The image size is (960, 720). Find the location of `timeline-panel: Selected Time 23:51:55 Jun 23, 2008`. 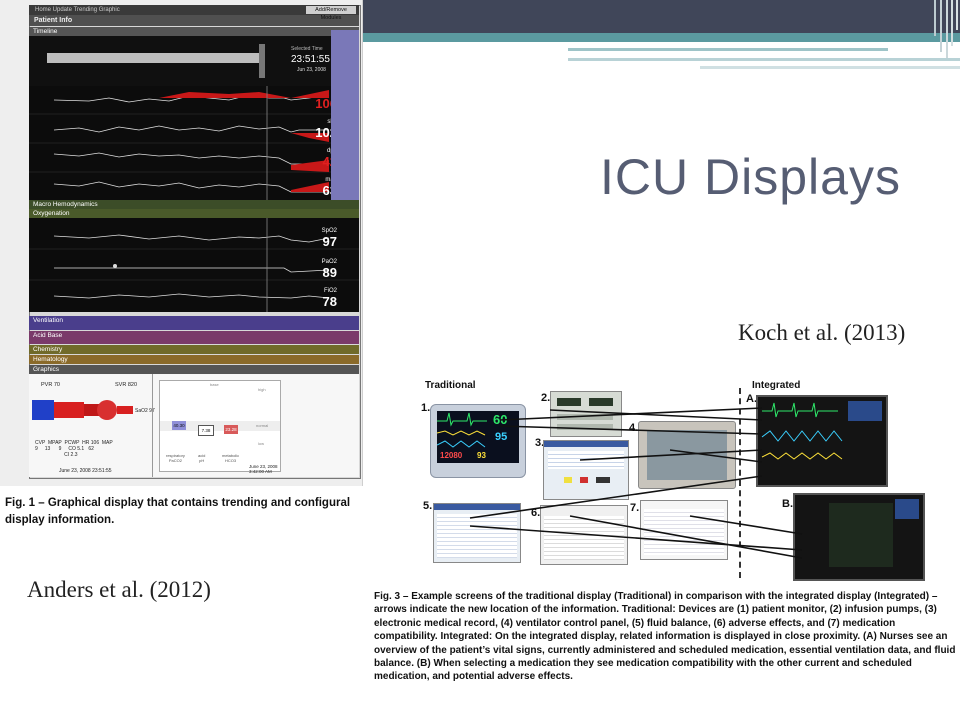

timeline-panel: Selected Time 23:51:55 Jun 23, 2008 is located at coordinates (194, 61).